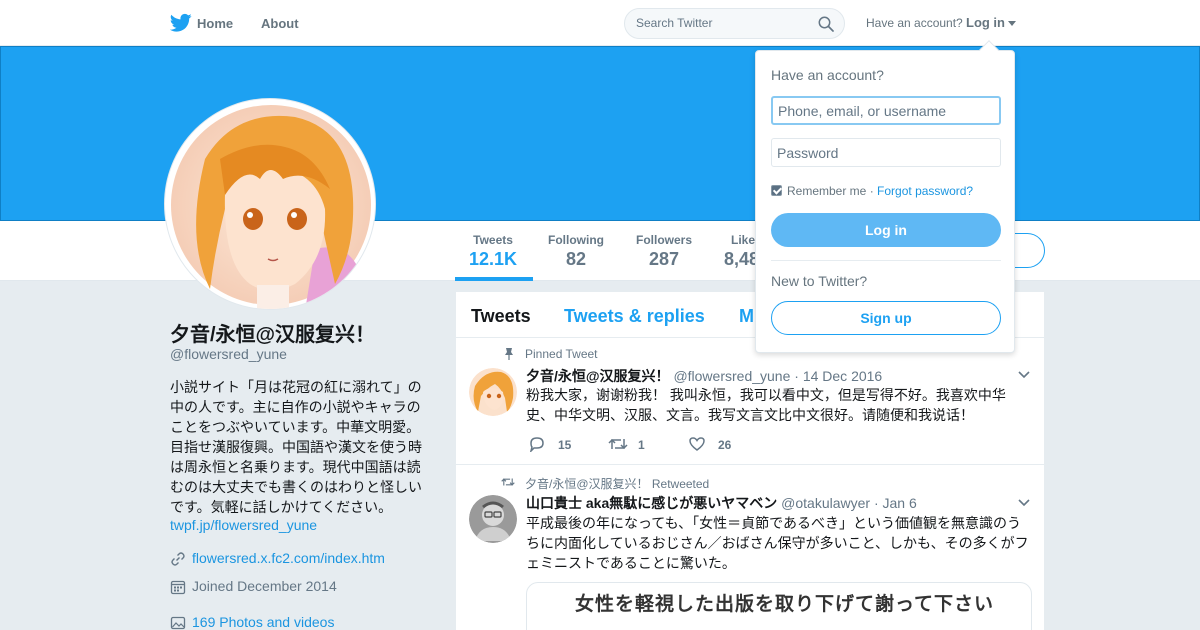  What do you see at coordinates (536, 444) in the screenshot?
I see `reply-icon` at bounding box center [536, 444].